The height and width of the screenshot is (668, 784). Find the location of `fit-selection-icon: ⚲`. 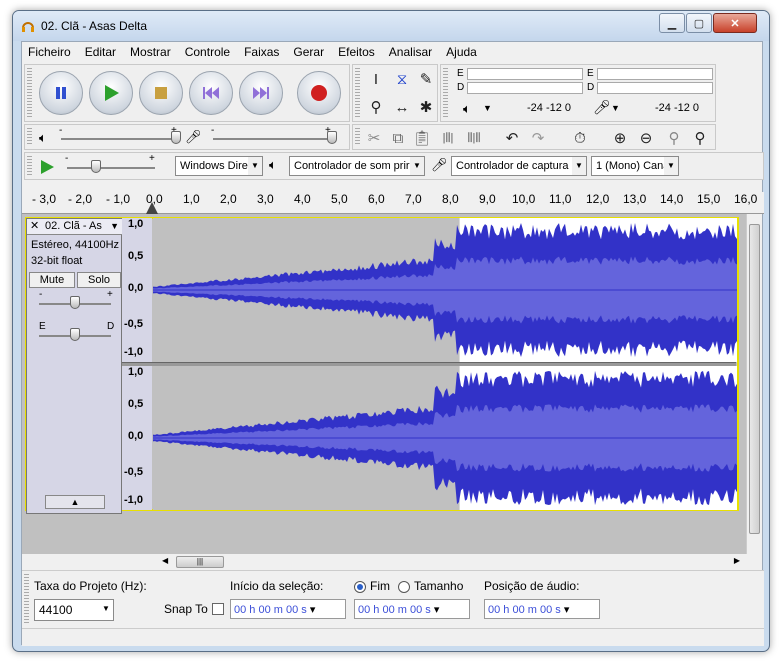

fit-selection-icon: ⚲ is located at coordinates (674, 138).